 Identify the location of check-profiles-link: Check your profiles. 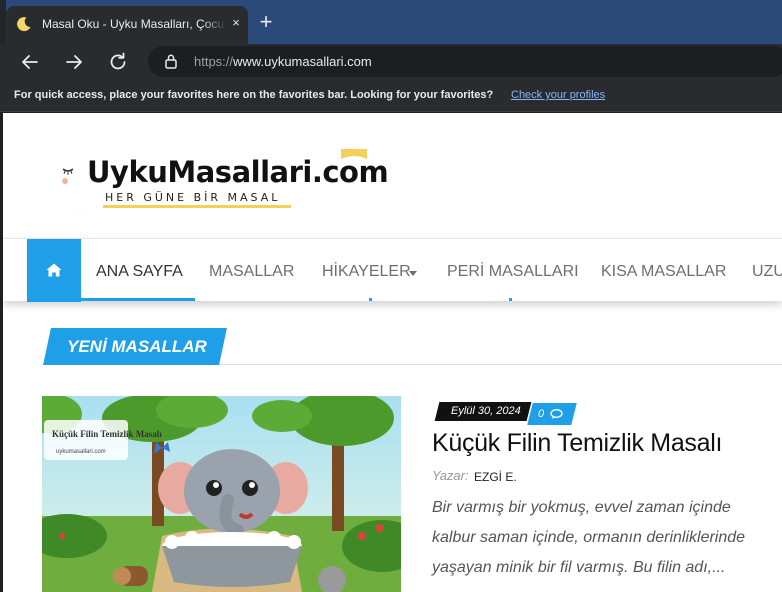
(558, 95).